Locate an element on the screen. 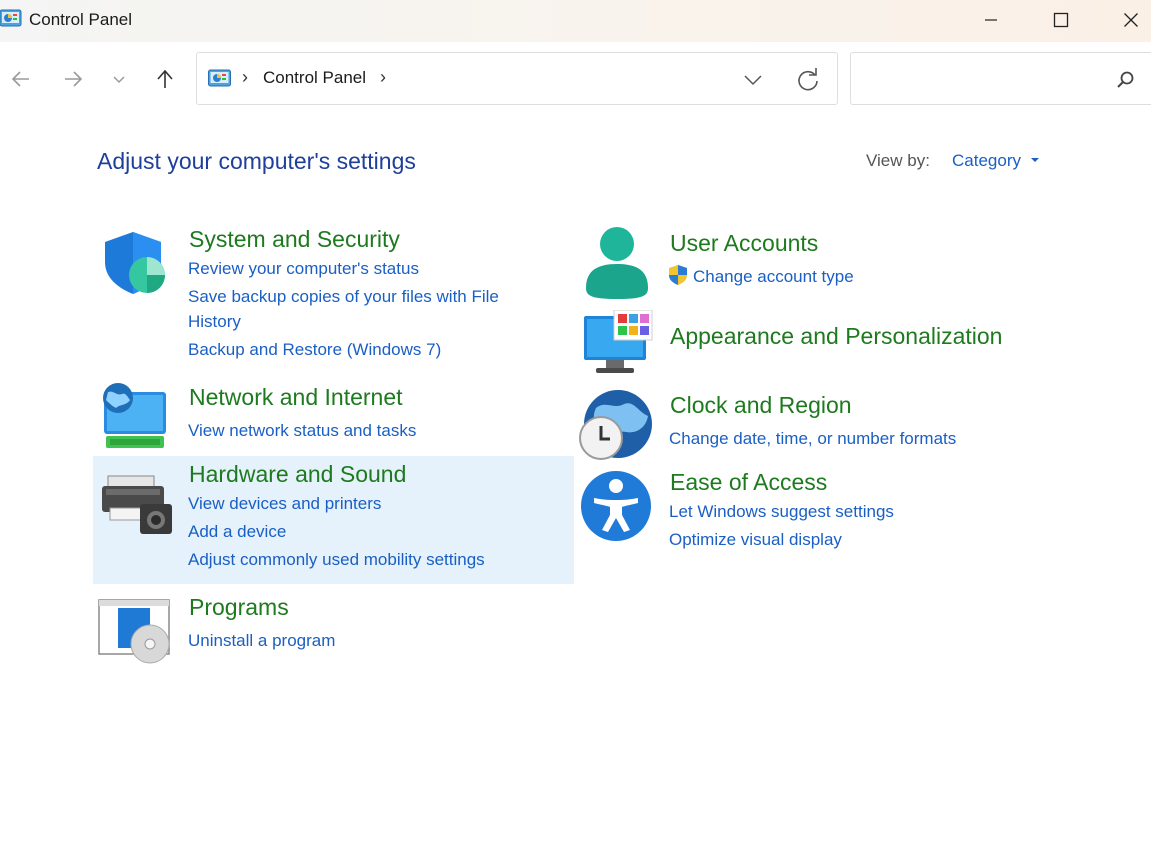  refresh-button is located at coordinates (808, 80).